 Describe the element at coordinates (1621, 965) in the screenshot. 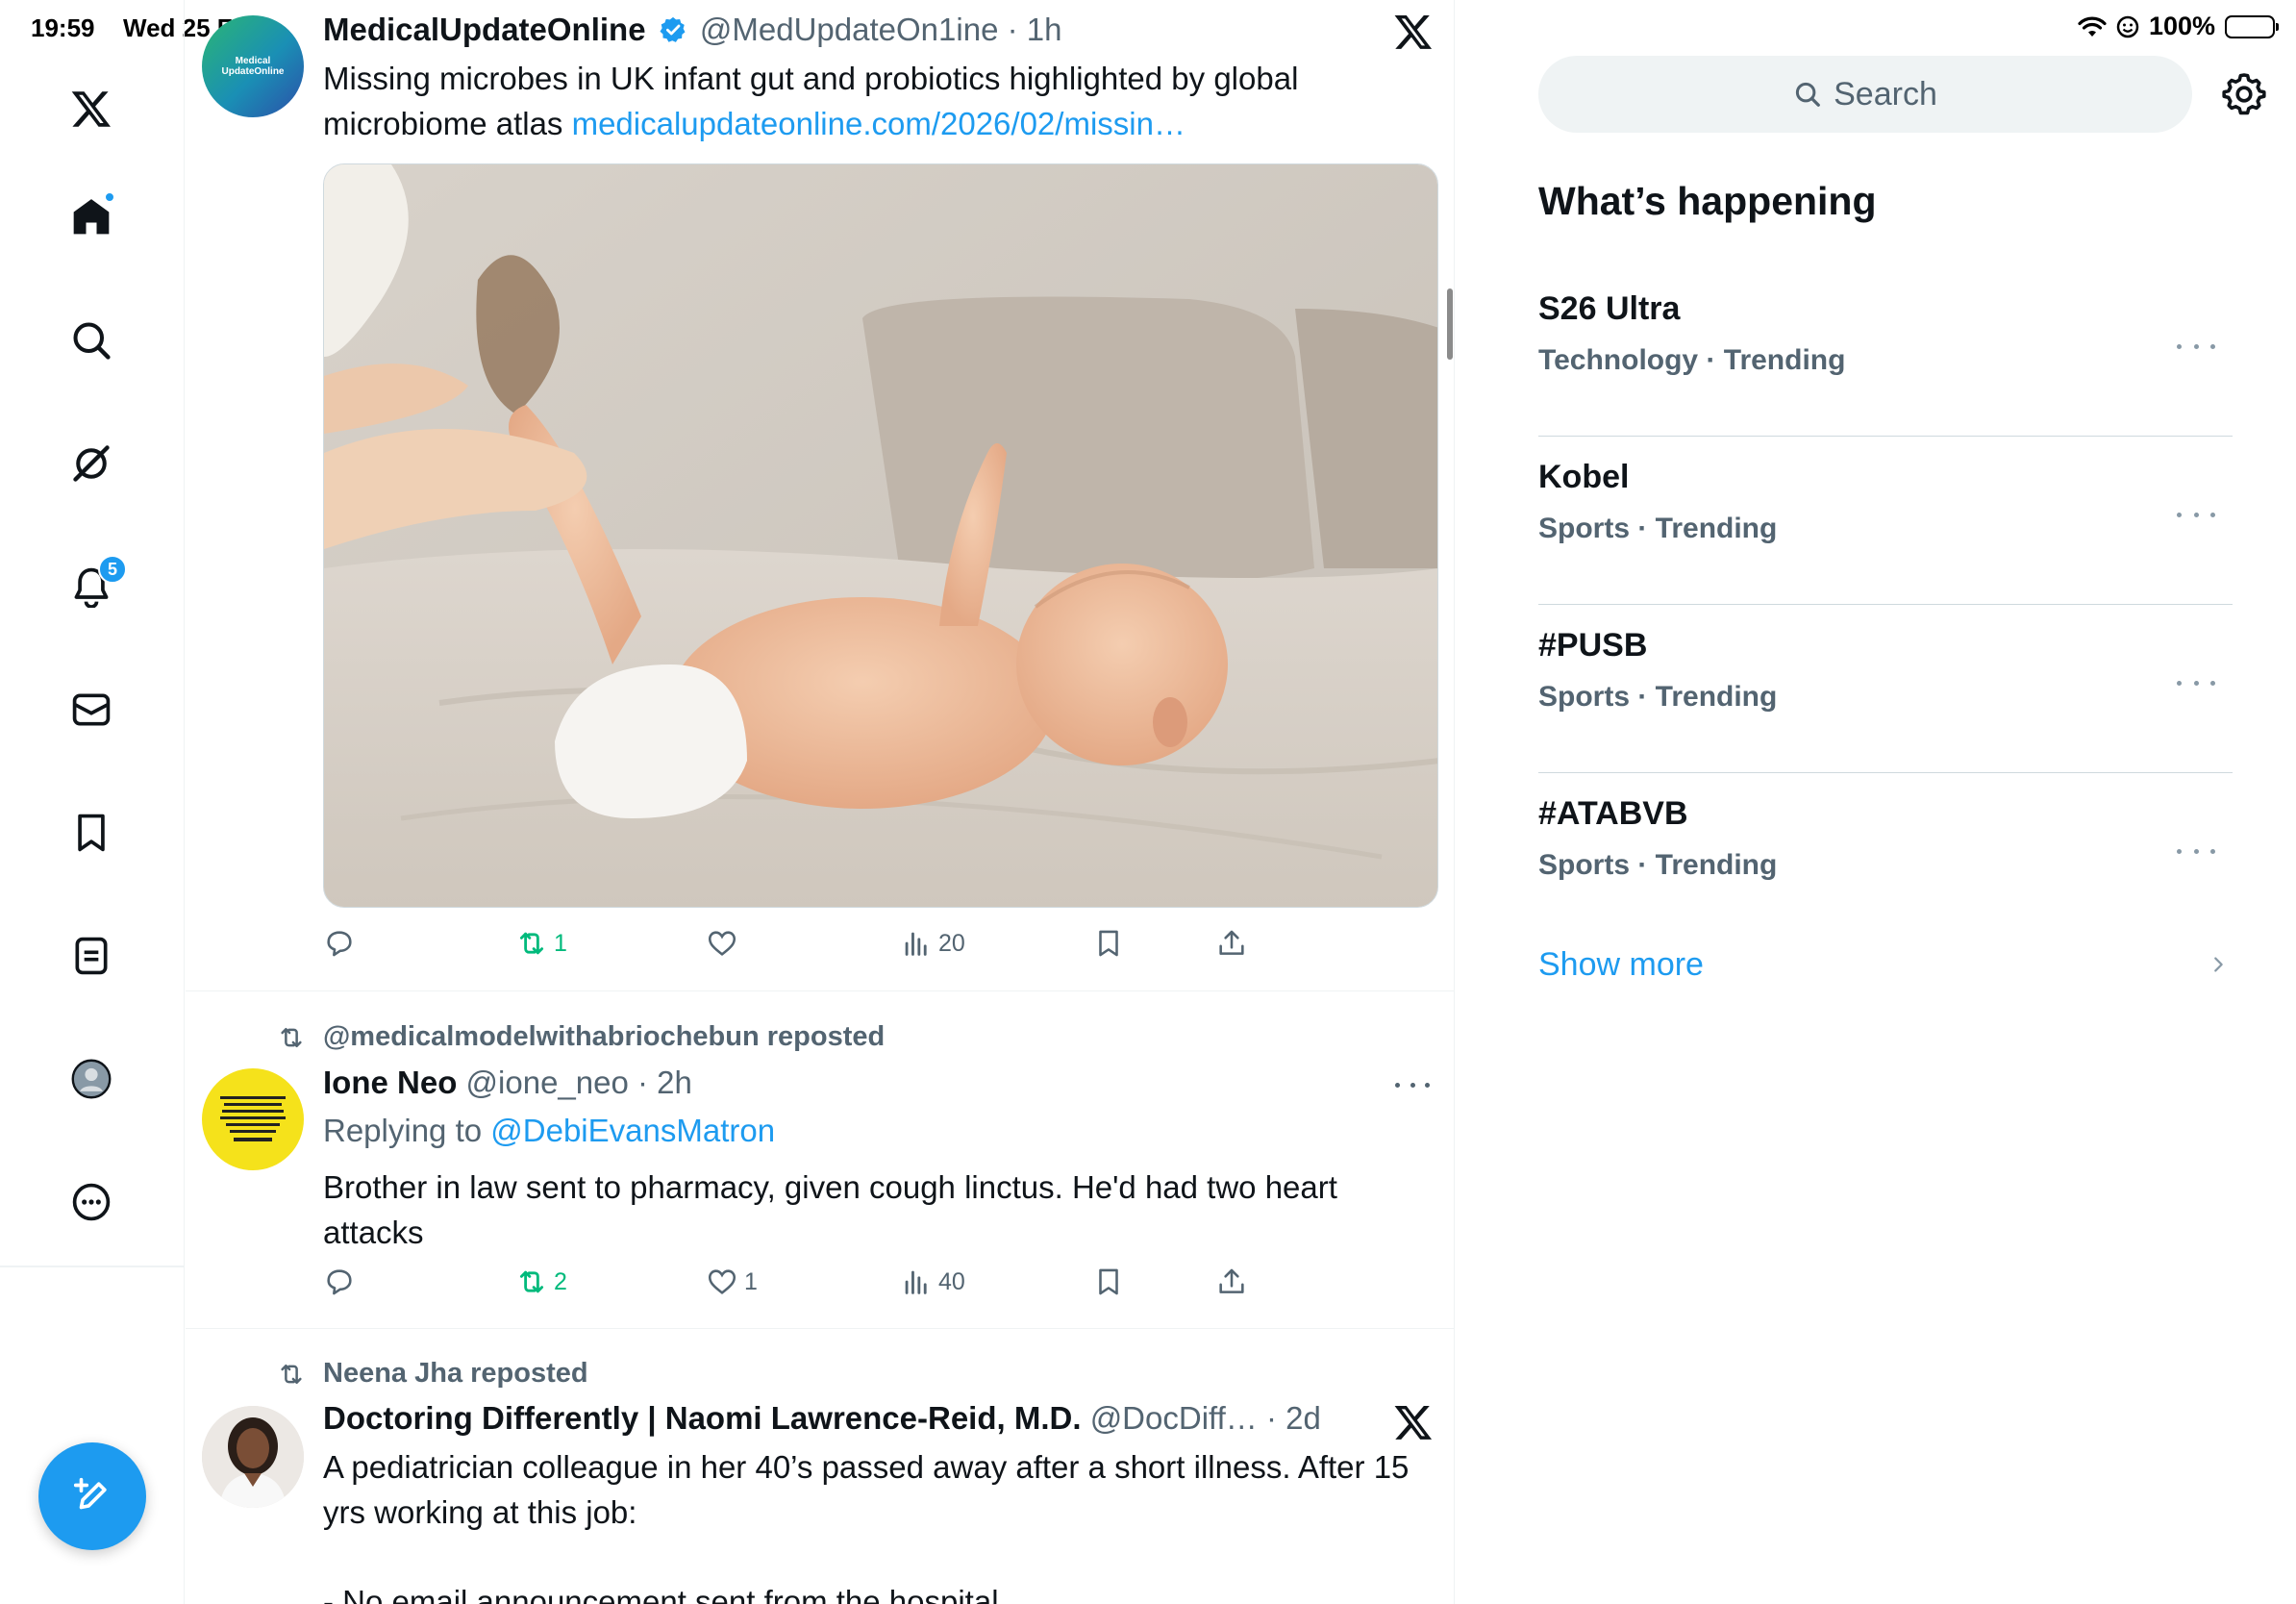

I see `show-more-link: Show more` at that location.